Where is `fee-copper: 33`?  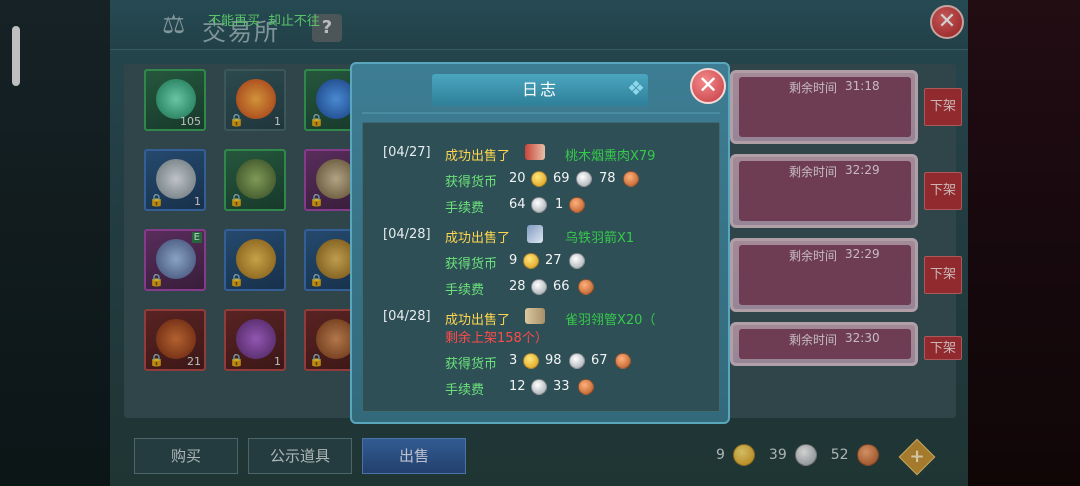 fee-copper: 33 is located at coordinates (561, 386).